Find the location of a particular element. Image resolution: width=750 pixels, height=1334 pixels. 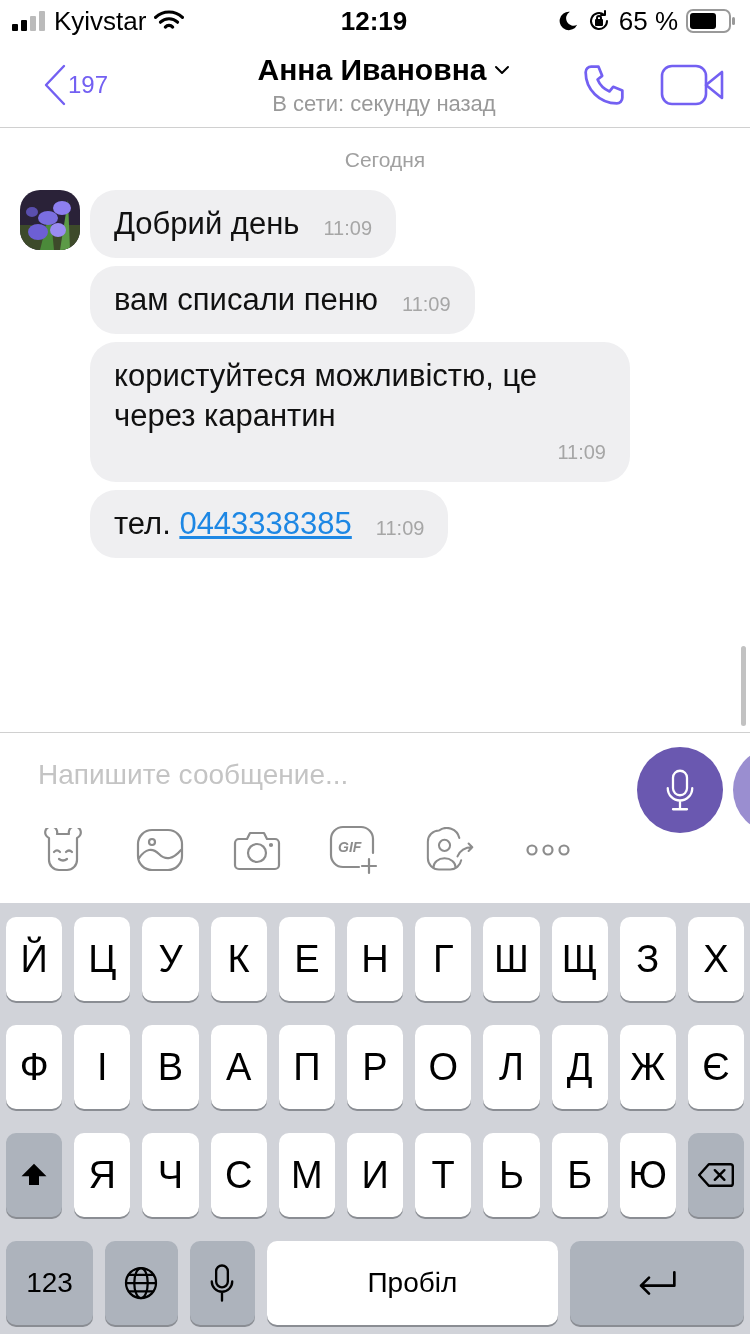

signal-icon is located at coordinates (29, 21).